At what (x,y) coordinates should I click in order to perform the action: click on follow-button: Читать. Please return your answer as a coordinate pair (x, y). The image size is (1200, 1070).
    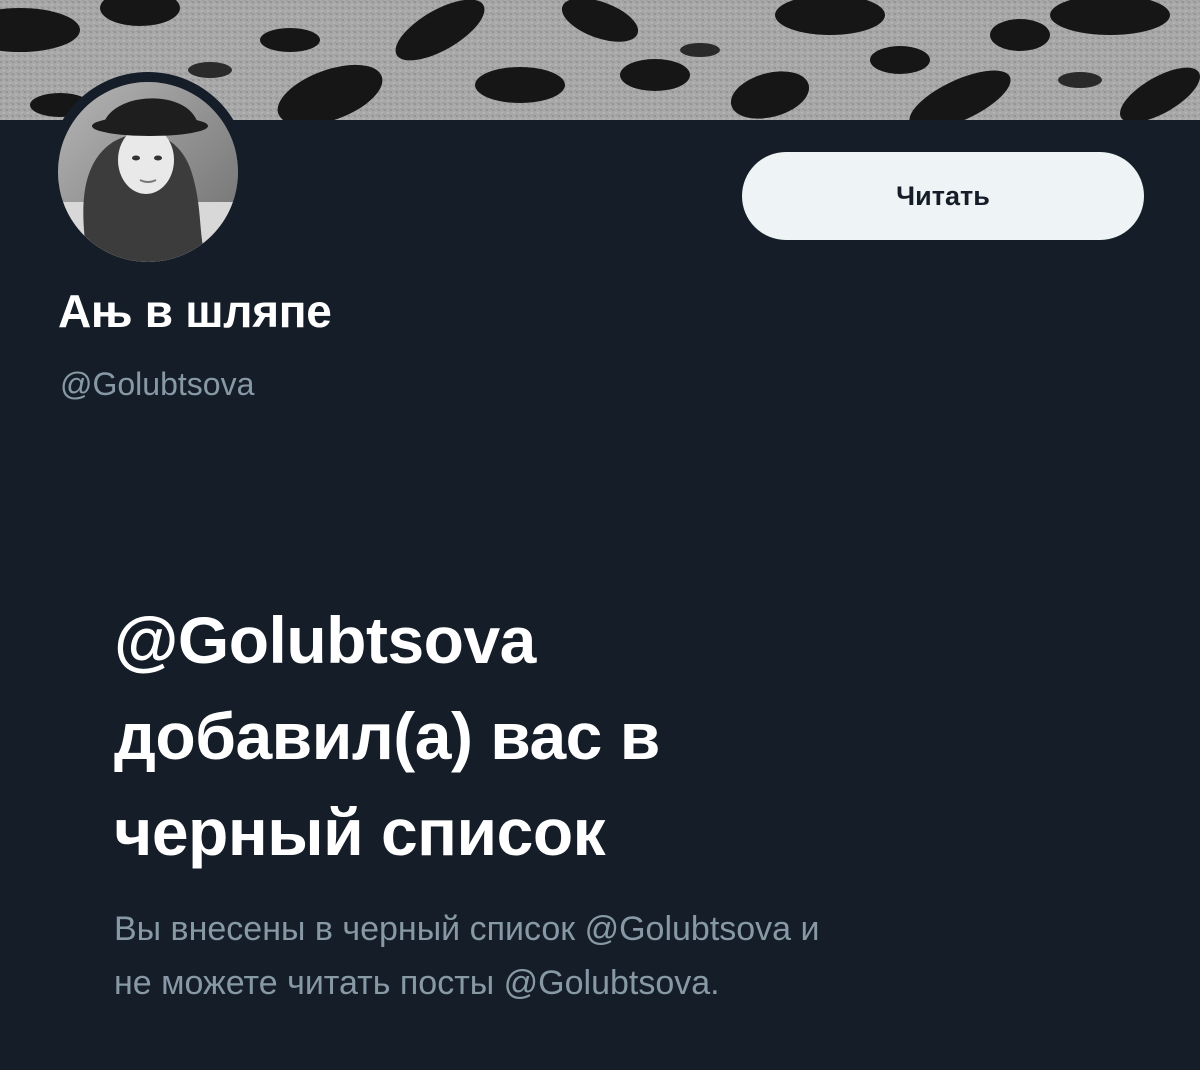
    Looking at the image, I should click on (943, 196).